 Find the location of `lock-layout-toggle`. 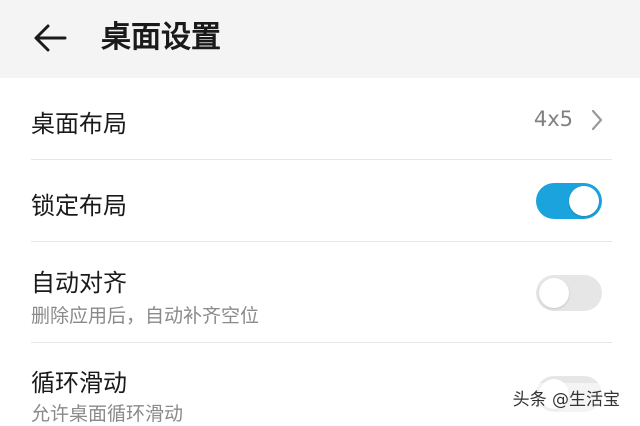

lock-layout-toggle is located at coordinates (569, 201).